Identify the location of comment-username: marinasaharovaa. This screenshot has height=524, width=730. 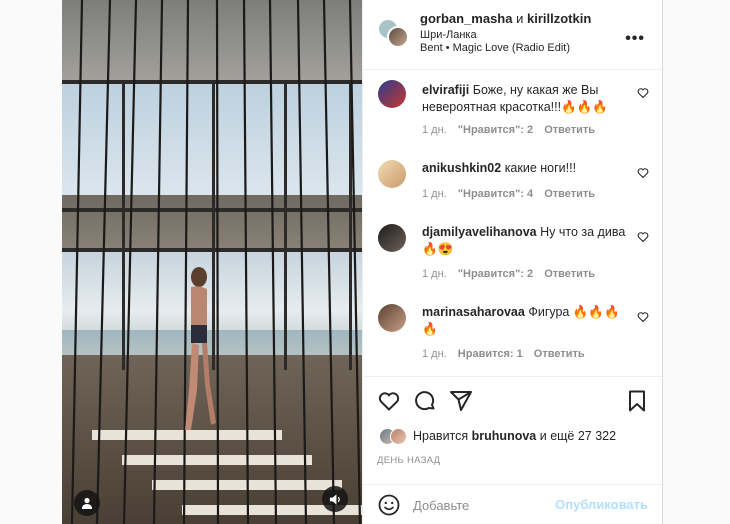
(473, 312).